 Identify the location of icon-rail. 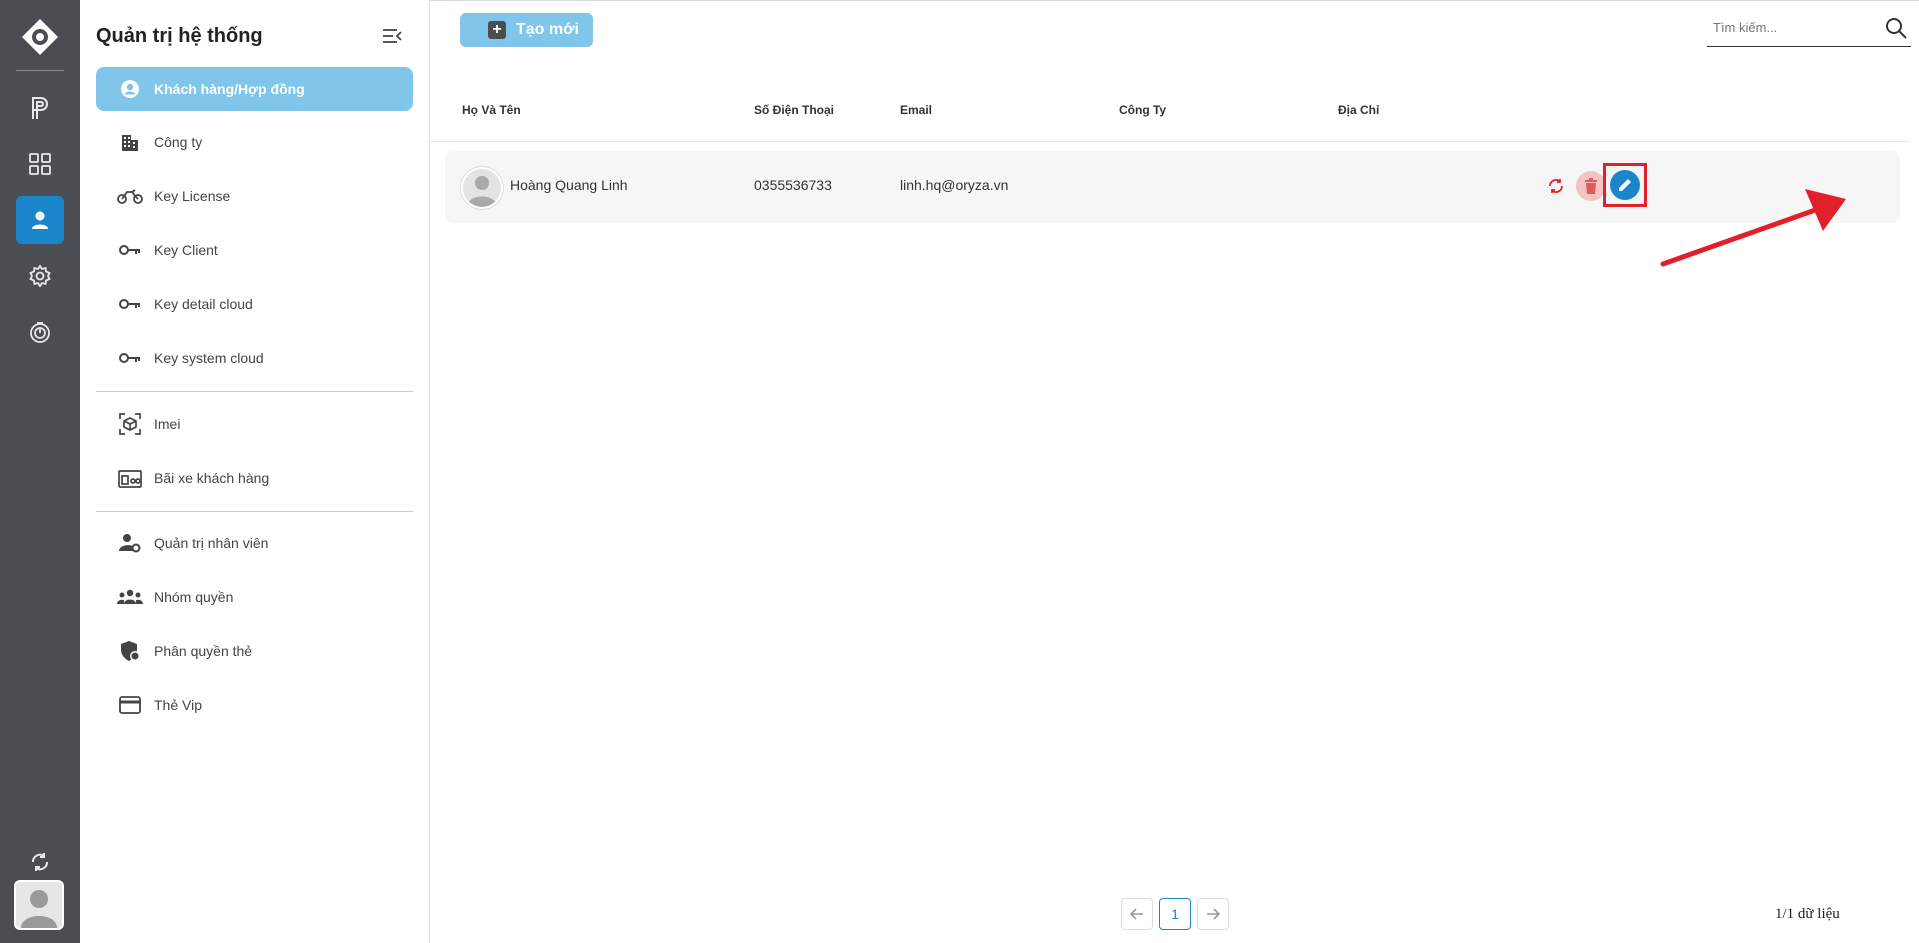
(40, 471).